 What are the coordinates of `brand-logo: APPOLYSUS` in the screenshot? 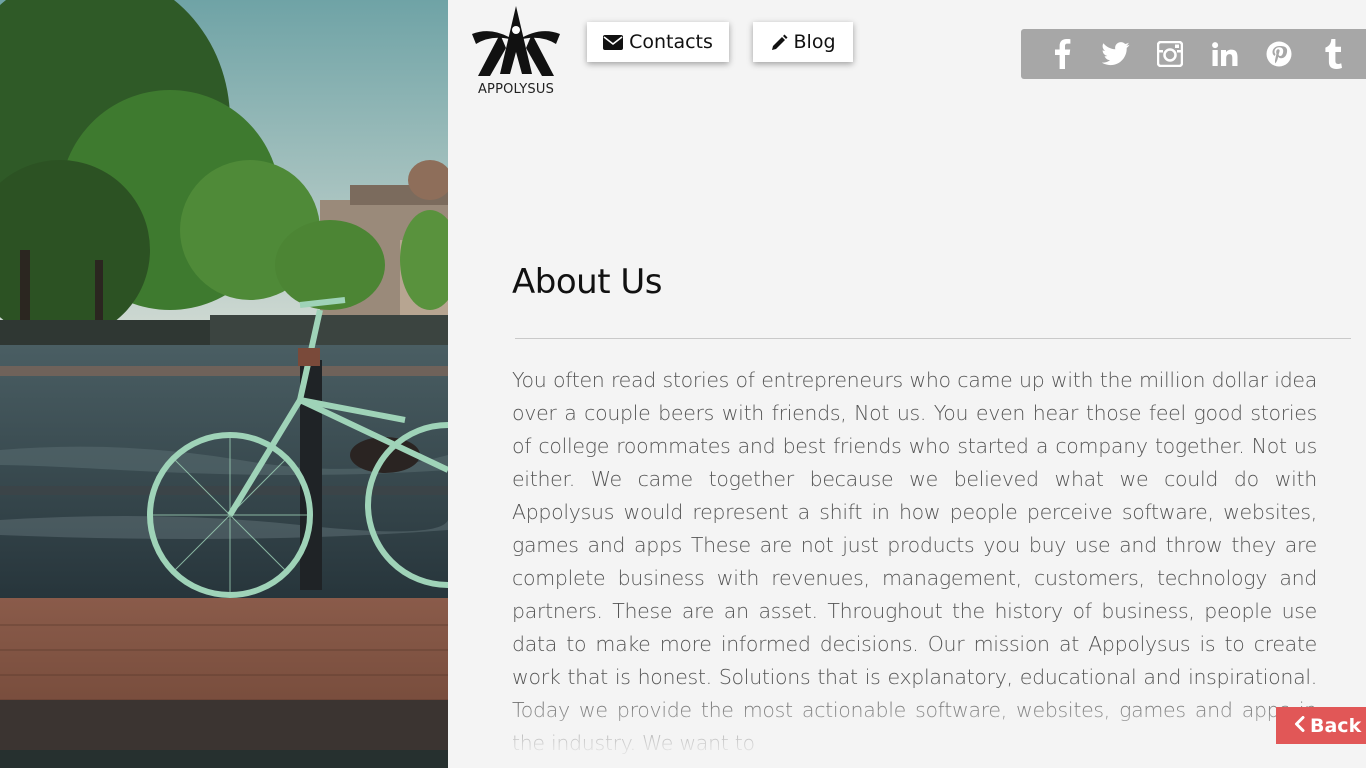 It's located at (516, 52).